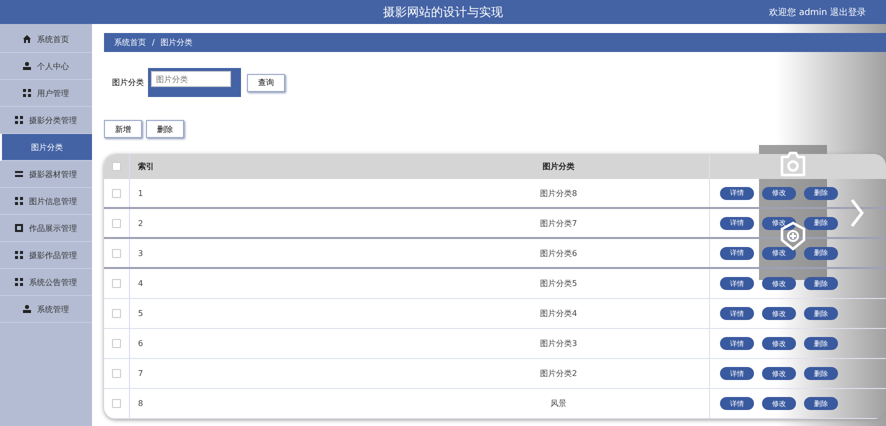  I want to click on sidebar-label: 图片分类, so click(47, 147).